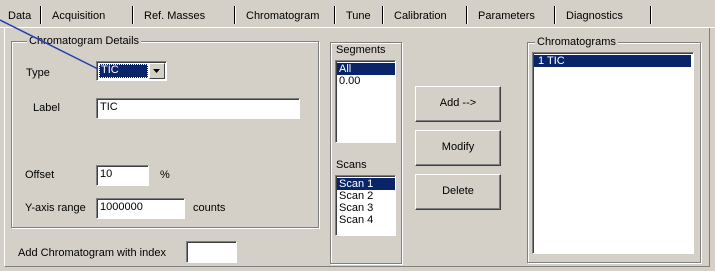 The height and width of the screenshot is (271, 715). I want to click on add-button: Add -->, so click(458, 104).